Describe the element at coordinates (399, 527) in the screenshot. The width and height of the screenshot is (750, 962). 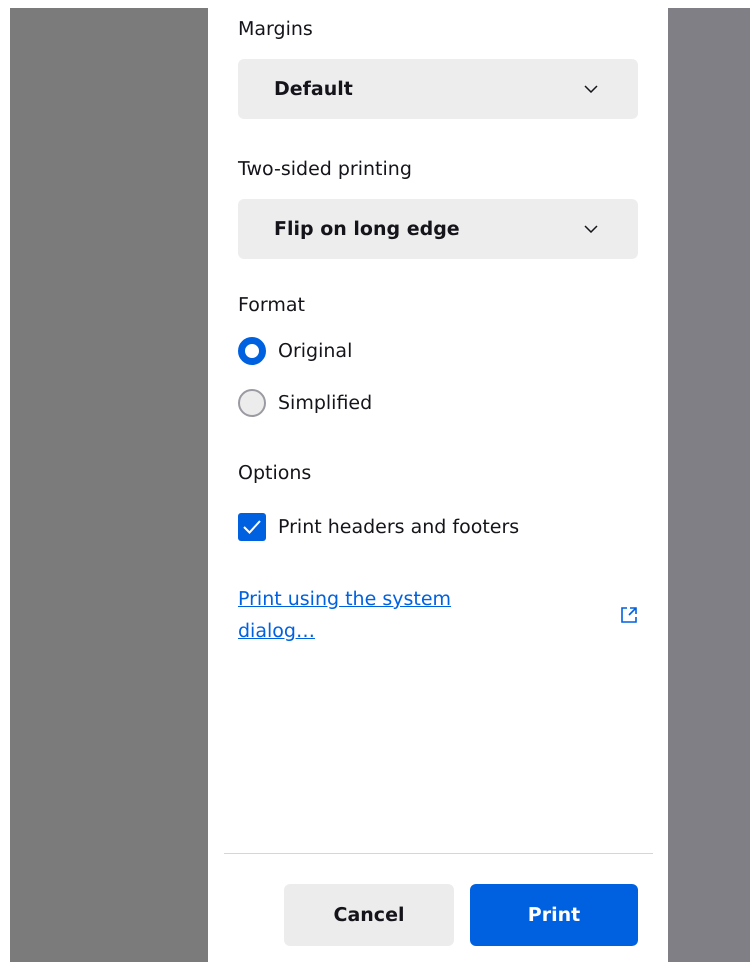
I see `checkbox-label: Print headers and footers` at that location.